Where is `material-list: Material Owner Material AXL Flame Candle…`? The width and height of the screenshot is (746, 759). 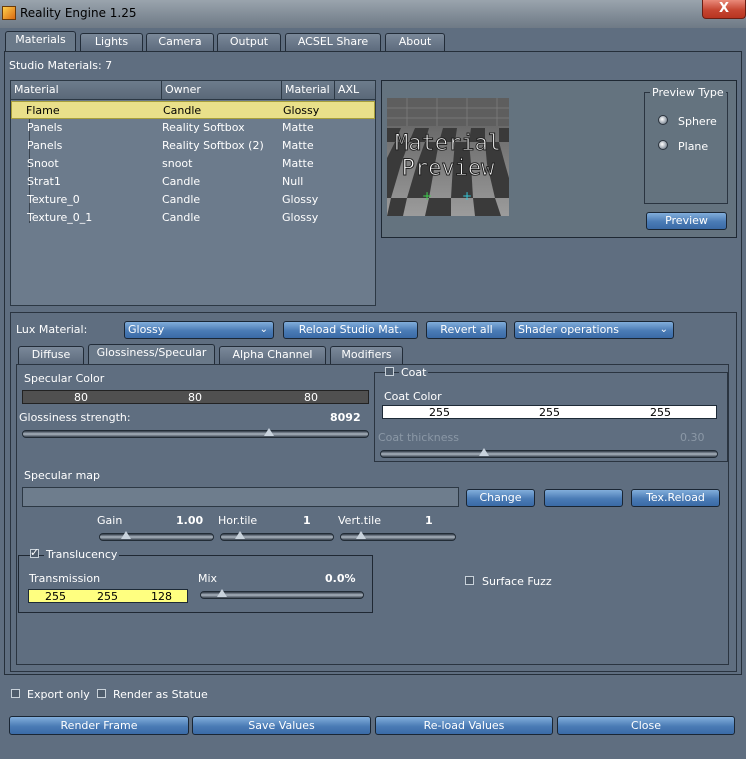 material-list: Material Owner Material AXL Flame Candle… is located at coordinates (193, 193).